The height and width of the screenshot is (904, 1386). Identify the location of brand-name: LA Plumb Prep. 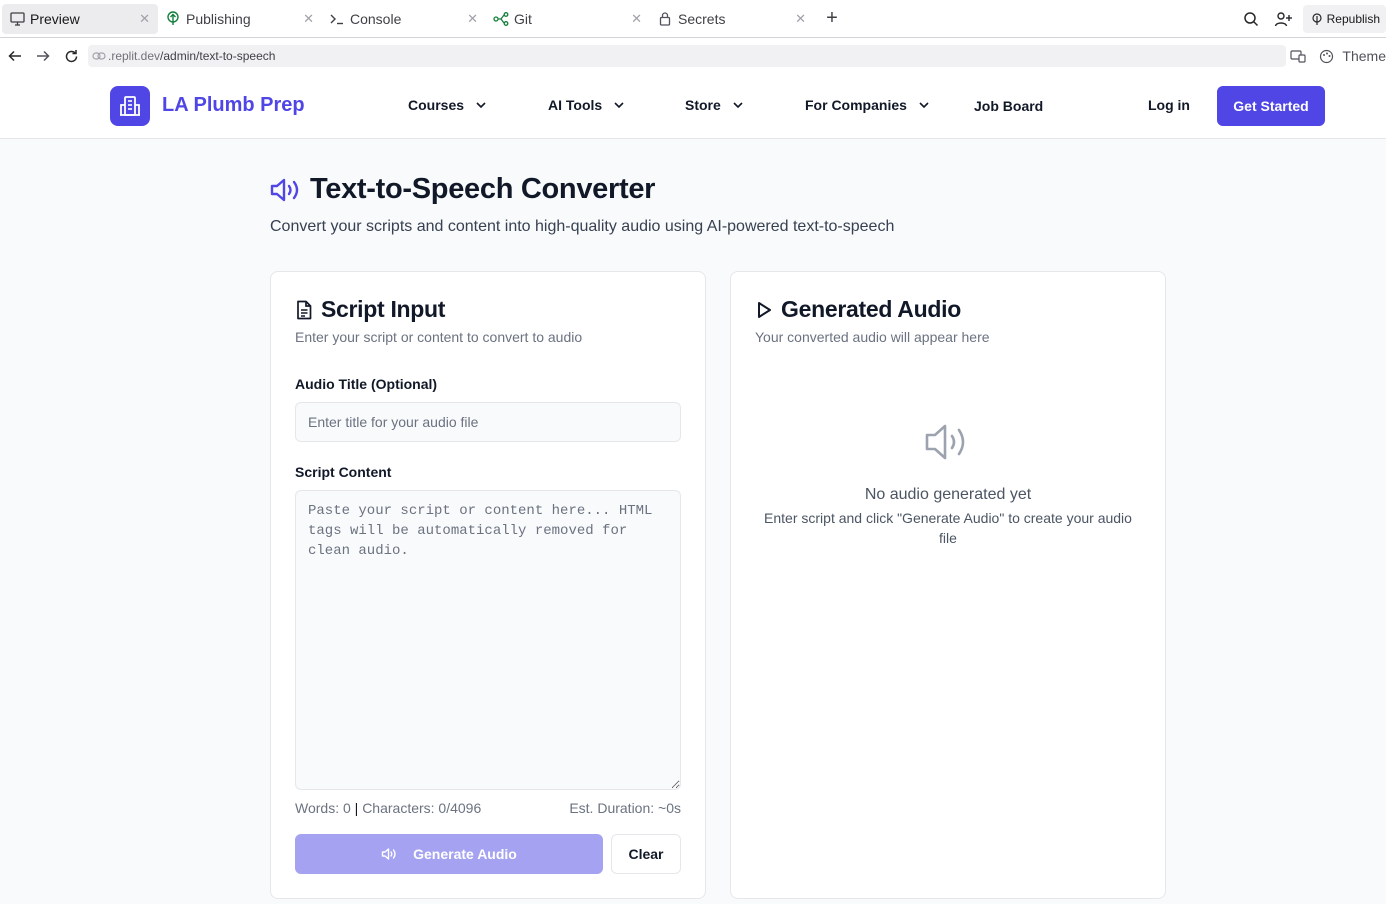
(233, 105).